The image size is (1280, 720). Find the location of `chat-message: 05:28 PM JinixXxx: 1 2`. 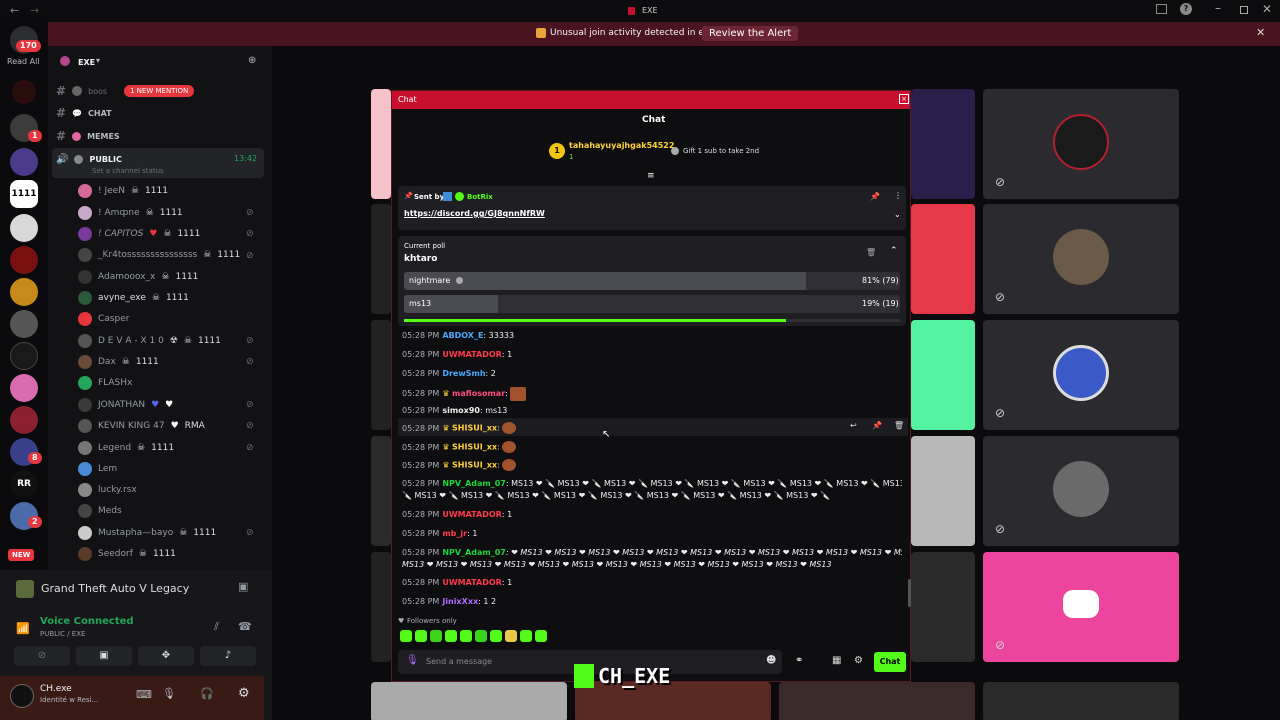

chat-message: 05:28 PM JinixXxx: 1 2 is located at coordinates (652, 601).